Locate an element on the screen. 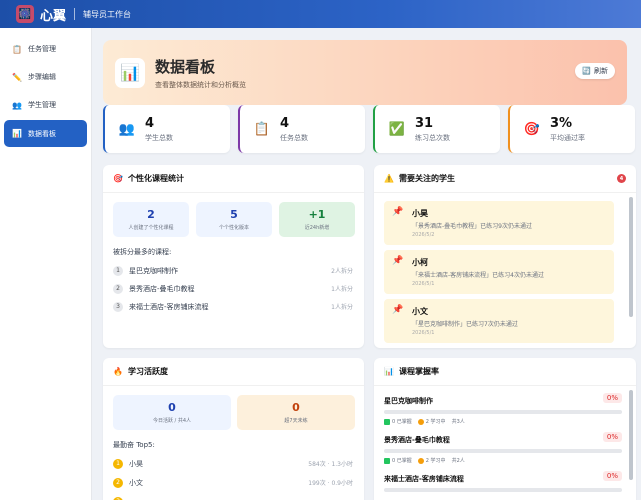 The width and height of the screenshot is (641, 500). sidebar-item-tasks: 📋 任务管理 is located at coordinates (45, 49).